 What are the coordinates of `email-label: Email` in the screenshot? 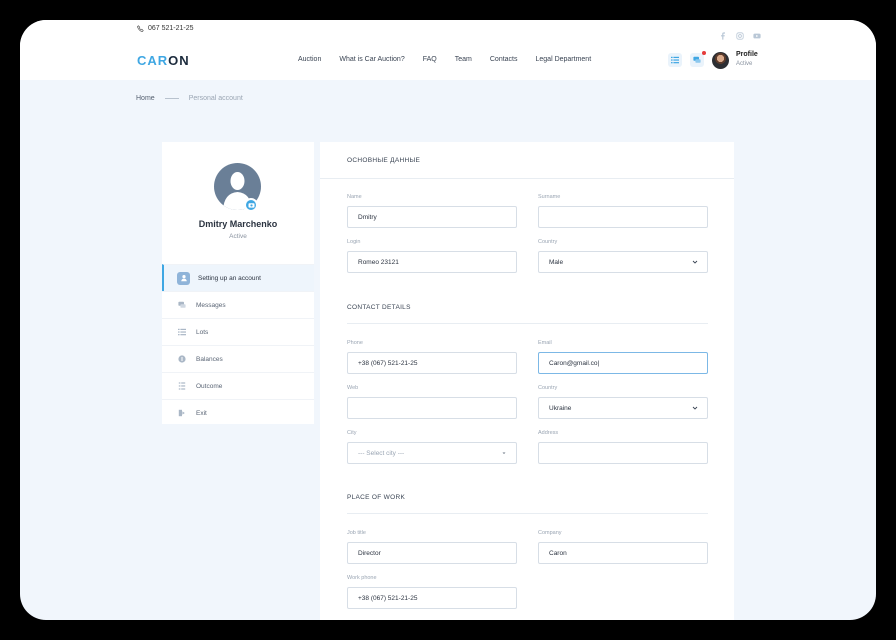 It's located at (545, 343).